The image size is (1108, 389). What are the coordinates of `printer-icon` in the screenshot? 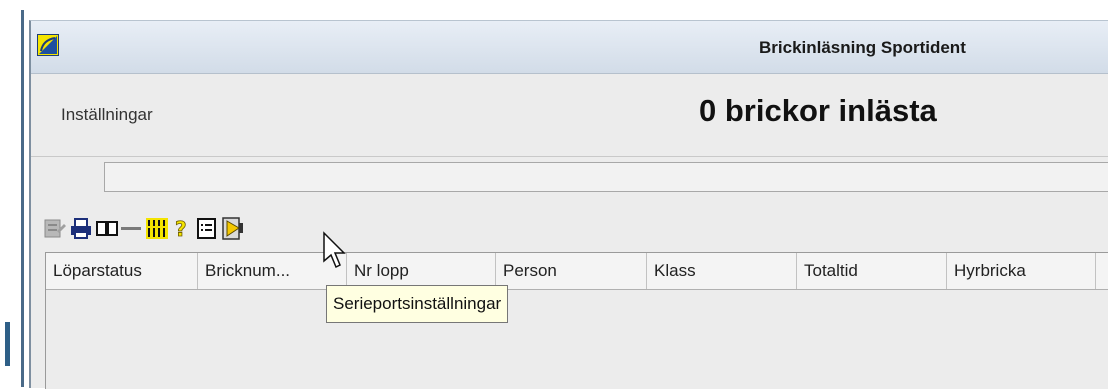 It's located at (81, 228).